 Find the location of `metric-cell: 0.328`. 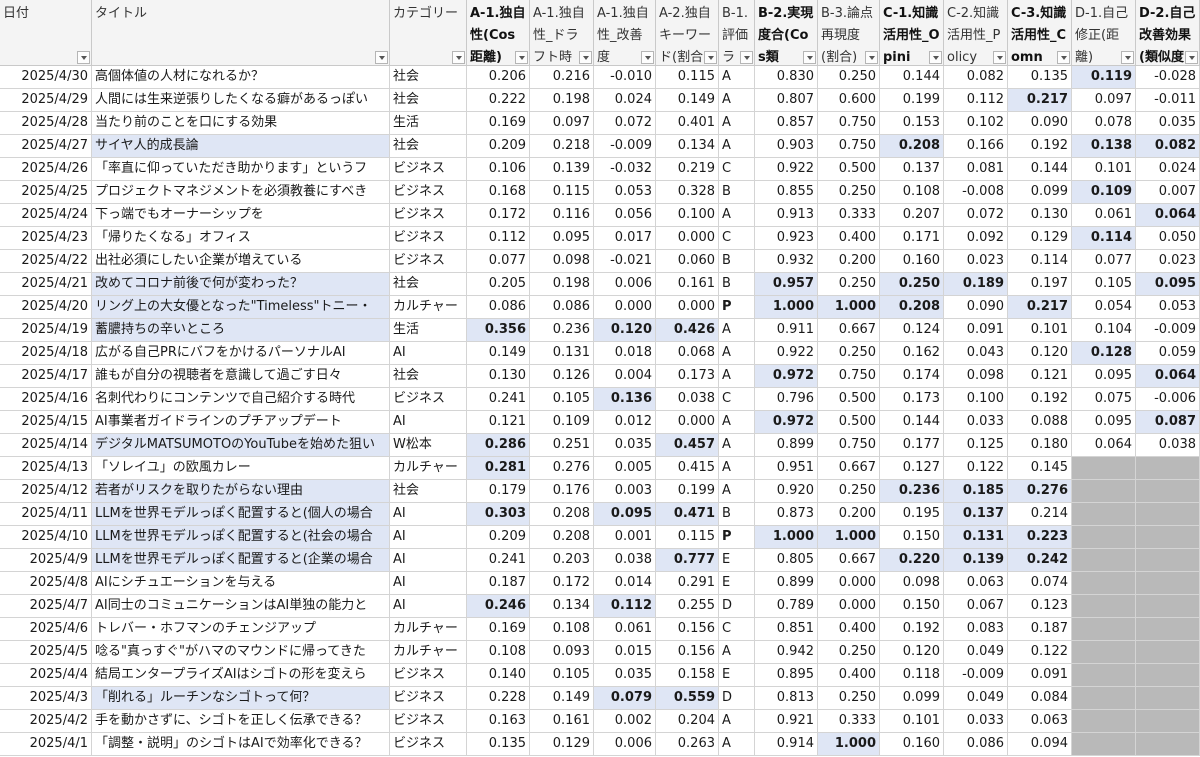

metric-cell: 0.328 is located at coordinates (687, 192).